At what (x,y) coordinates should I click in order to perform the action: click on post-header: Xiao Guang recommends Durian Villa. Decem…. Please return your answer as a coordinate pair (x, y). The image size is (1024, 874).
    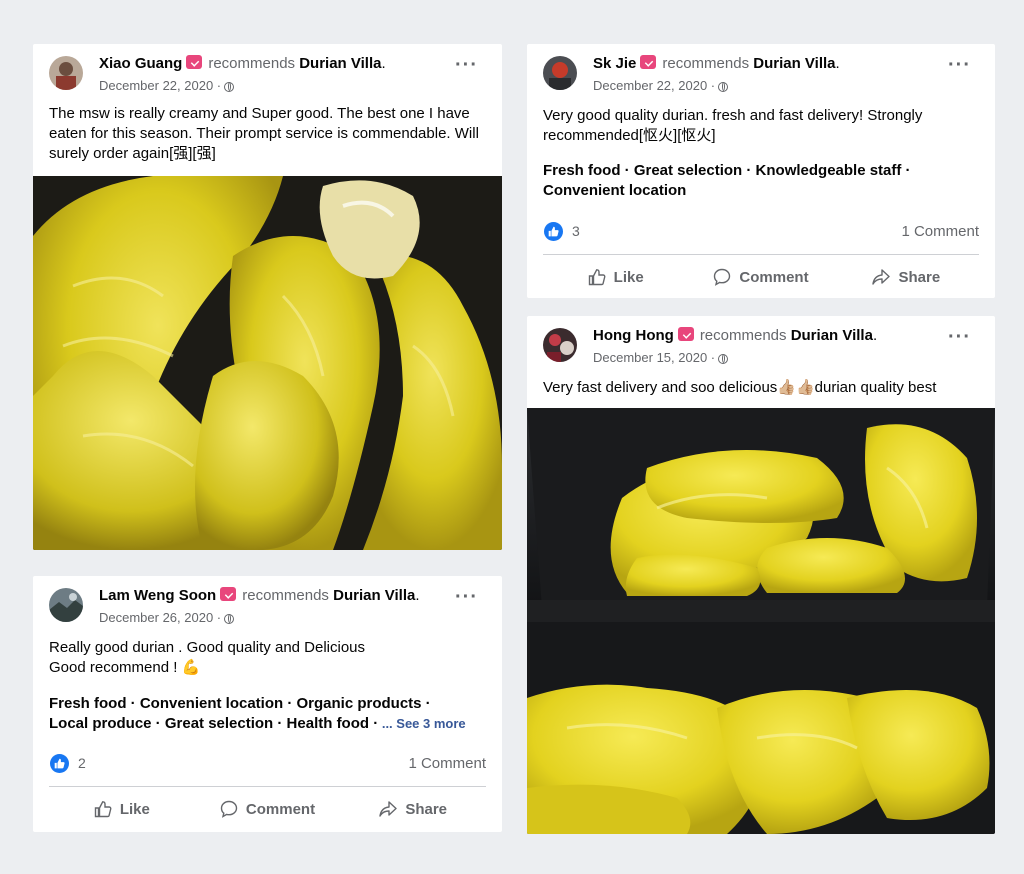
    Looking at the image, I should click on (267, 72).